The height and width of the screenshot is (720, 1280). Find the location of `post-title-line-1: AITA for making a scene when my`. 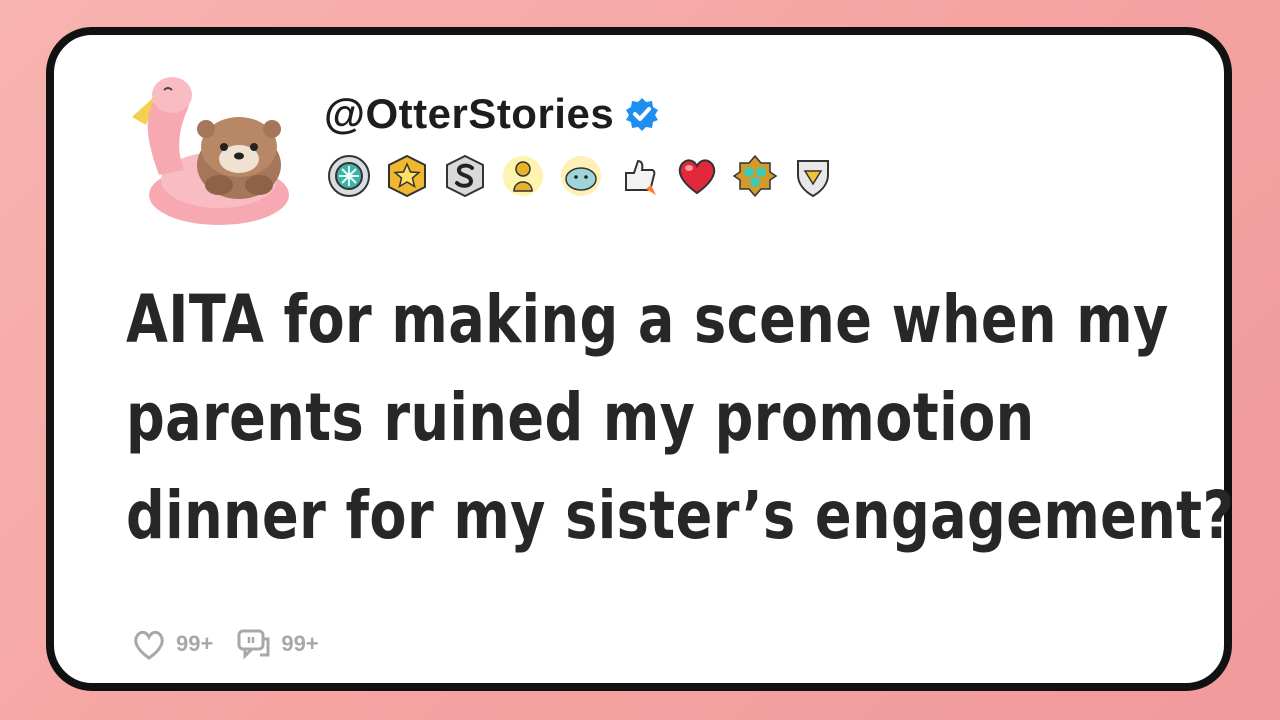

post-title-line-1: AITA for making a scene when my is located at coordinates (647, 319).